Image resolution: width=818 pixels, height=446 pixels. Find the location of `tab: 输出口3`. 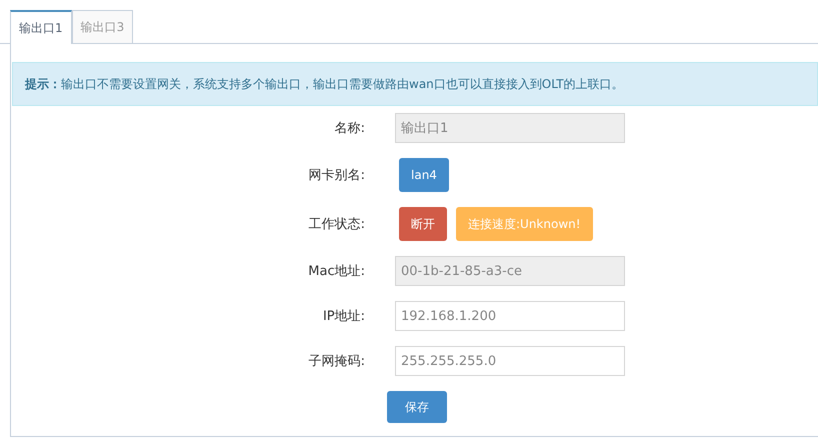

tab: 输出口3 is located at coordinates (103, 26).